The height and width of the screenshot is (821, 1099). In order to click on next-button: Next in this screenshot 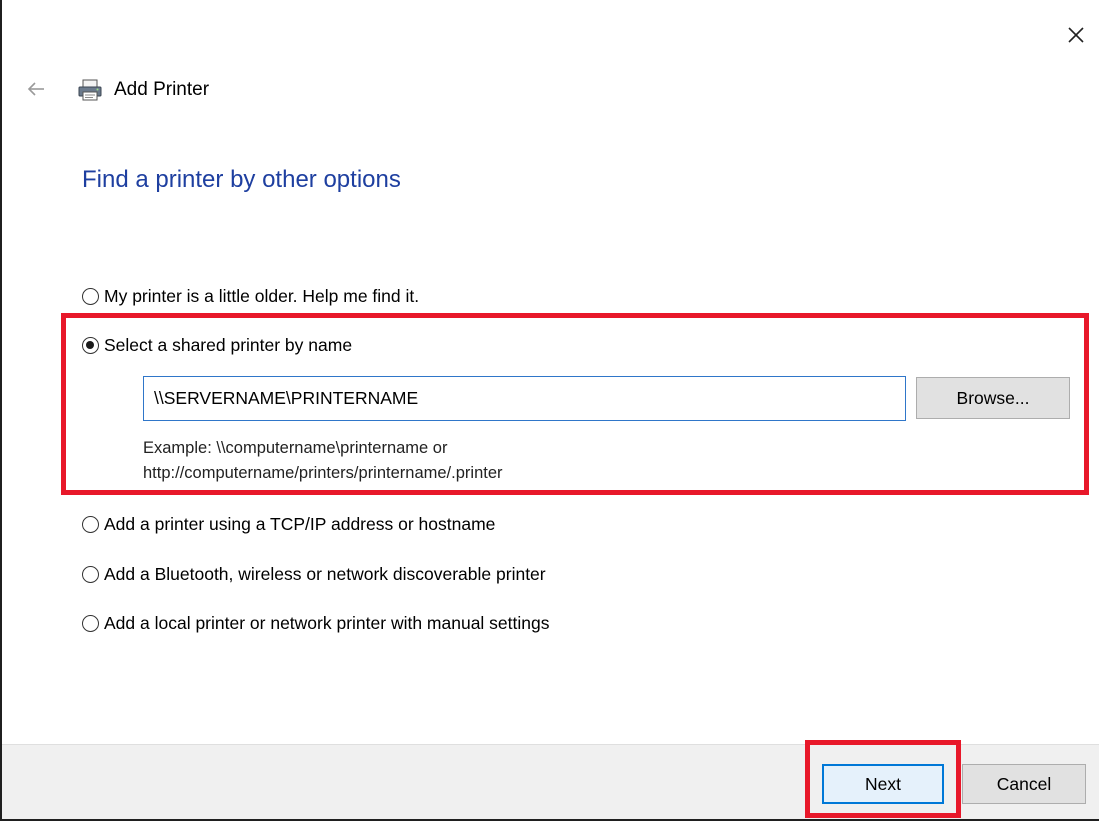, I will do `click(883, 784)`.